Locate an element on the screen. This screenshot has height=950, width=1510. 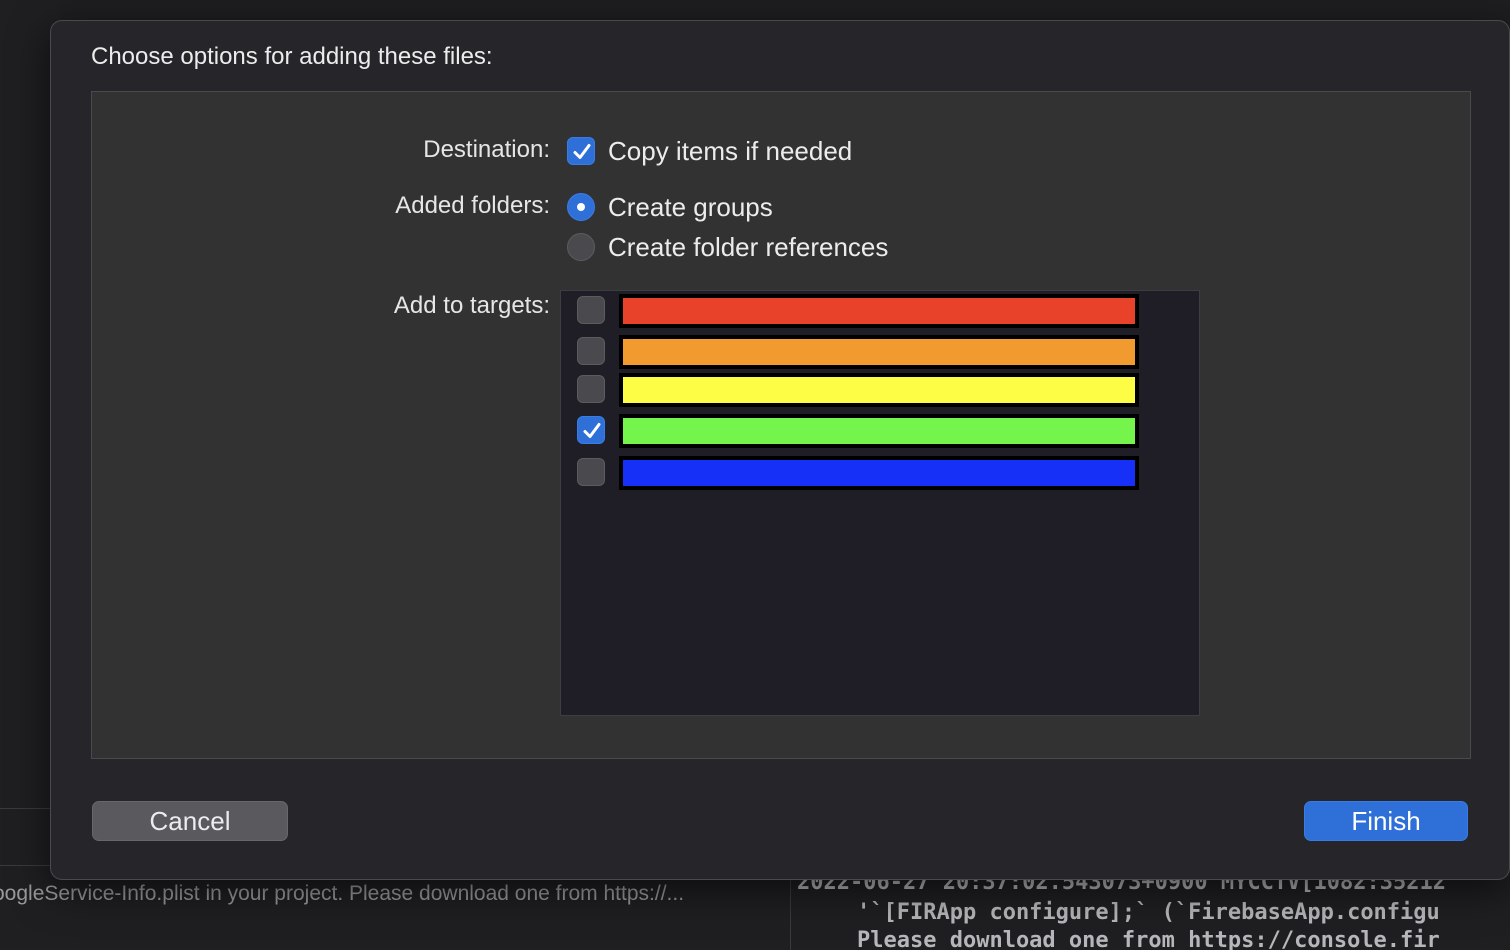
create-groups-radio is located at coordinates (581, 207).